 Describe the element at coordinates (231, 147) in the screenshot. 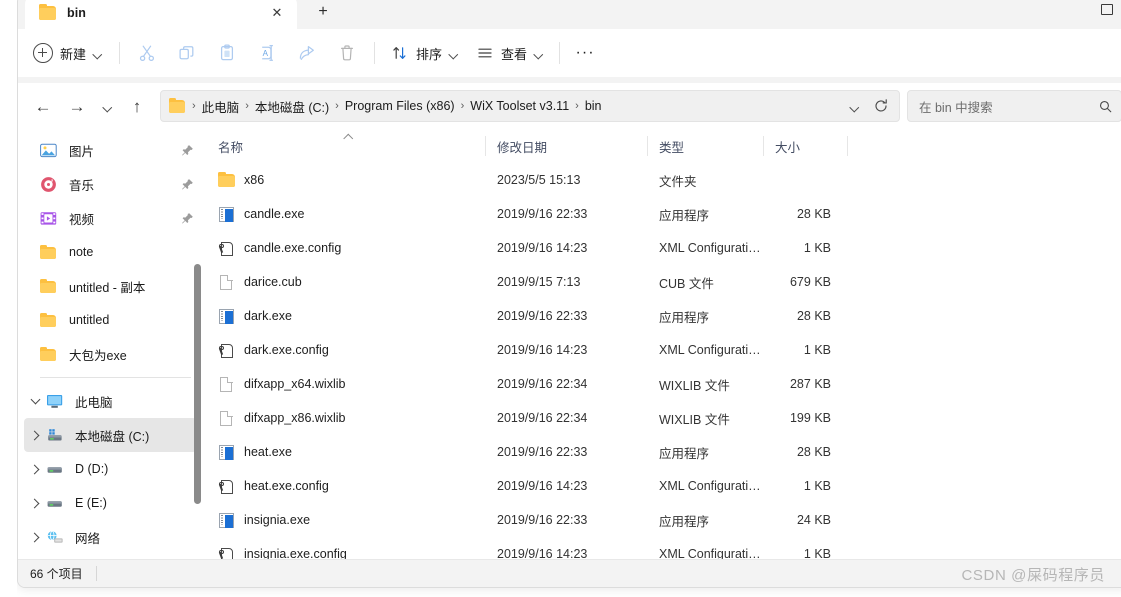

I see `column-header-label: 名称` at that location.